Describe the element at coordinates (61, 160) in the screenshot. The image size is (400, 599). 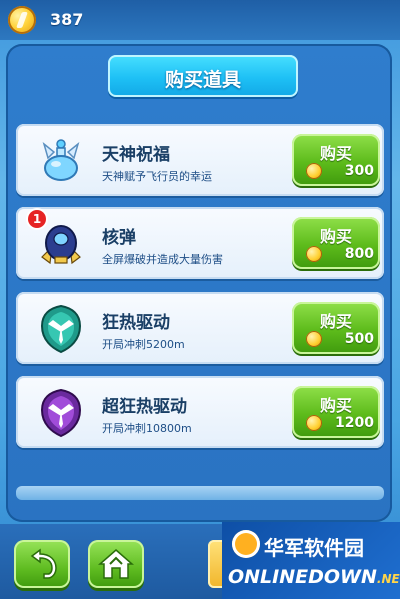
I see `blessing-flask-icon` at that location.